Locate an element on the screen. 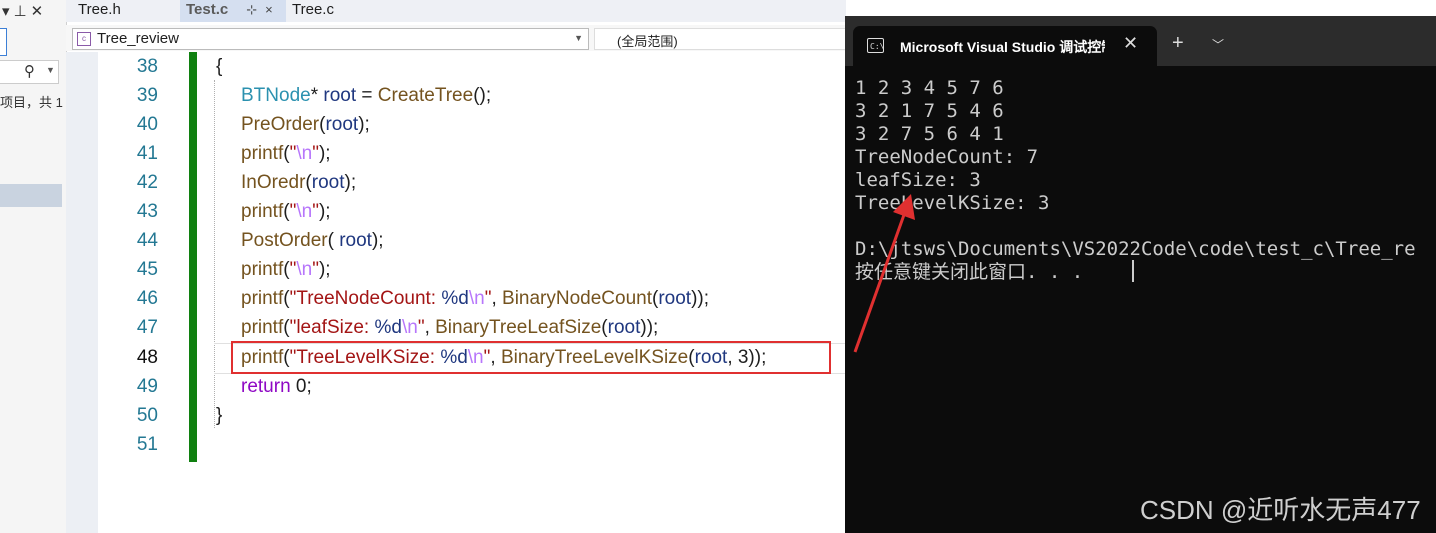 This screenshot has height=533, width=1436. solution-status-text: 项目，共 1 is located at coordinates (31, 102).